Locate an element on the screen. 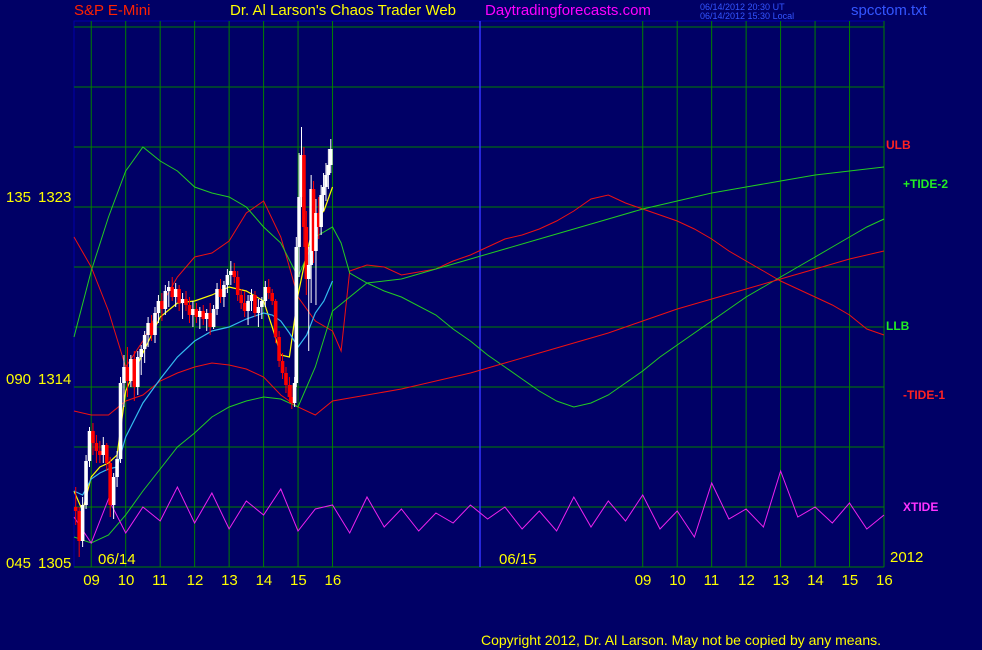 This screenshot has width=982, height=650. y-tick-label-left: 090 is located at coordinates (19, 379).